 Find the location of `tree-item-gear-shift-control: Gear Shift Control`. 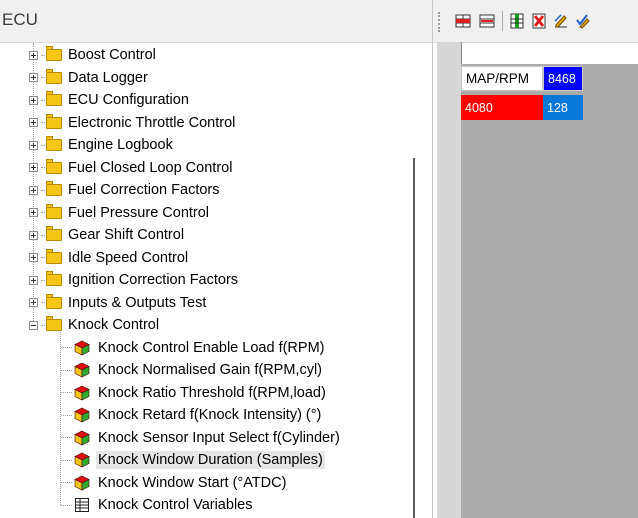

tree-item-gear-shift-control: Gear Shift Control is located at coordinates (107, 235).